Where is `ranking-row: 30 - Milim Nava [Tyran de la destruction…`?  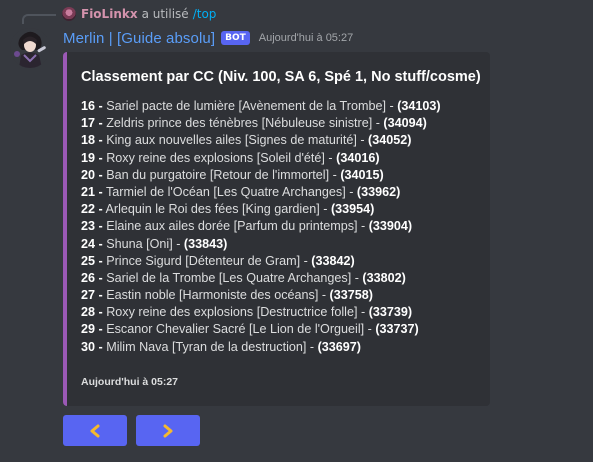
ranking-row: 30 - Milim Nava [Tyran de la destruction… is located at coordinates (261, 347).